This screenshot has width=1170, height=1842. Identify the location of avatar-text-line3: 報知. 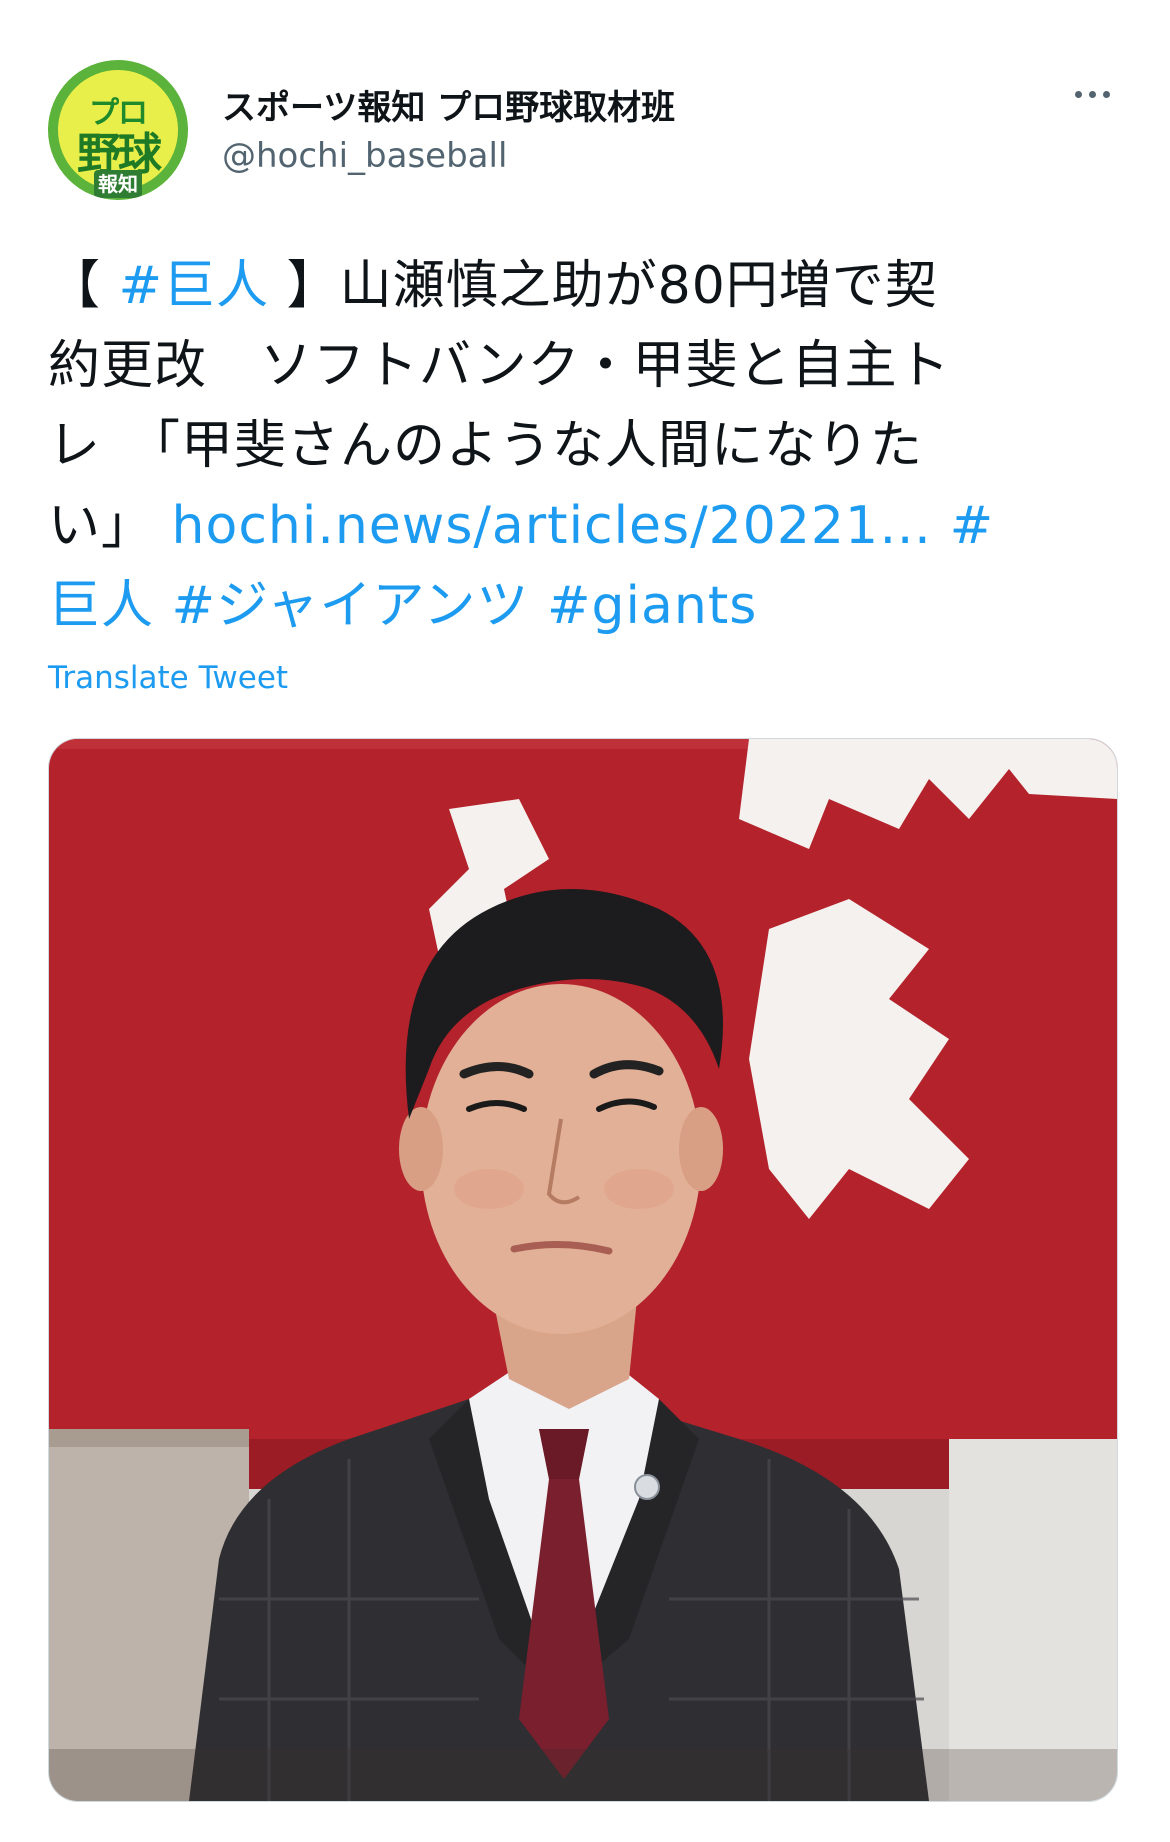
(118, 184).